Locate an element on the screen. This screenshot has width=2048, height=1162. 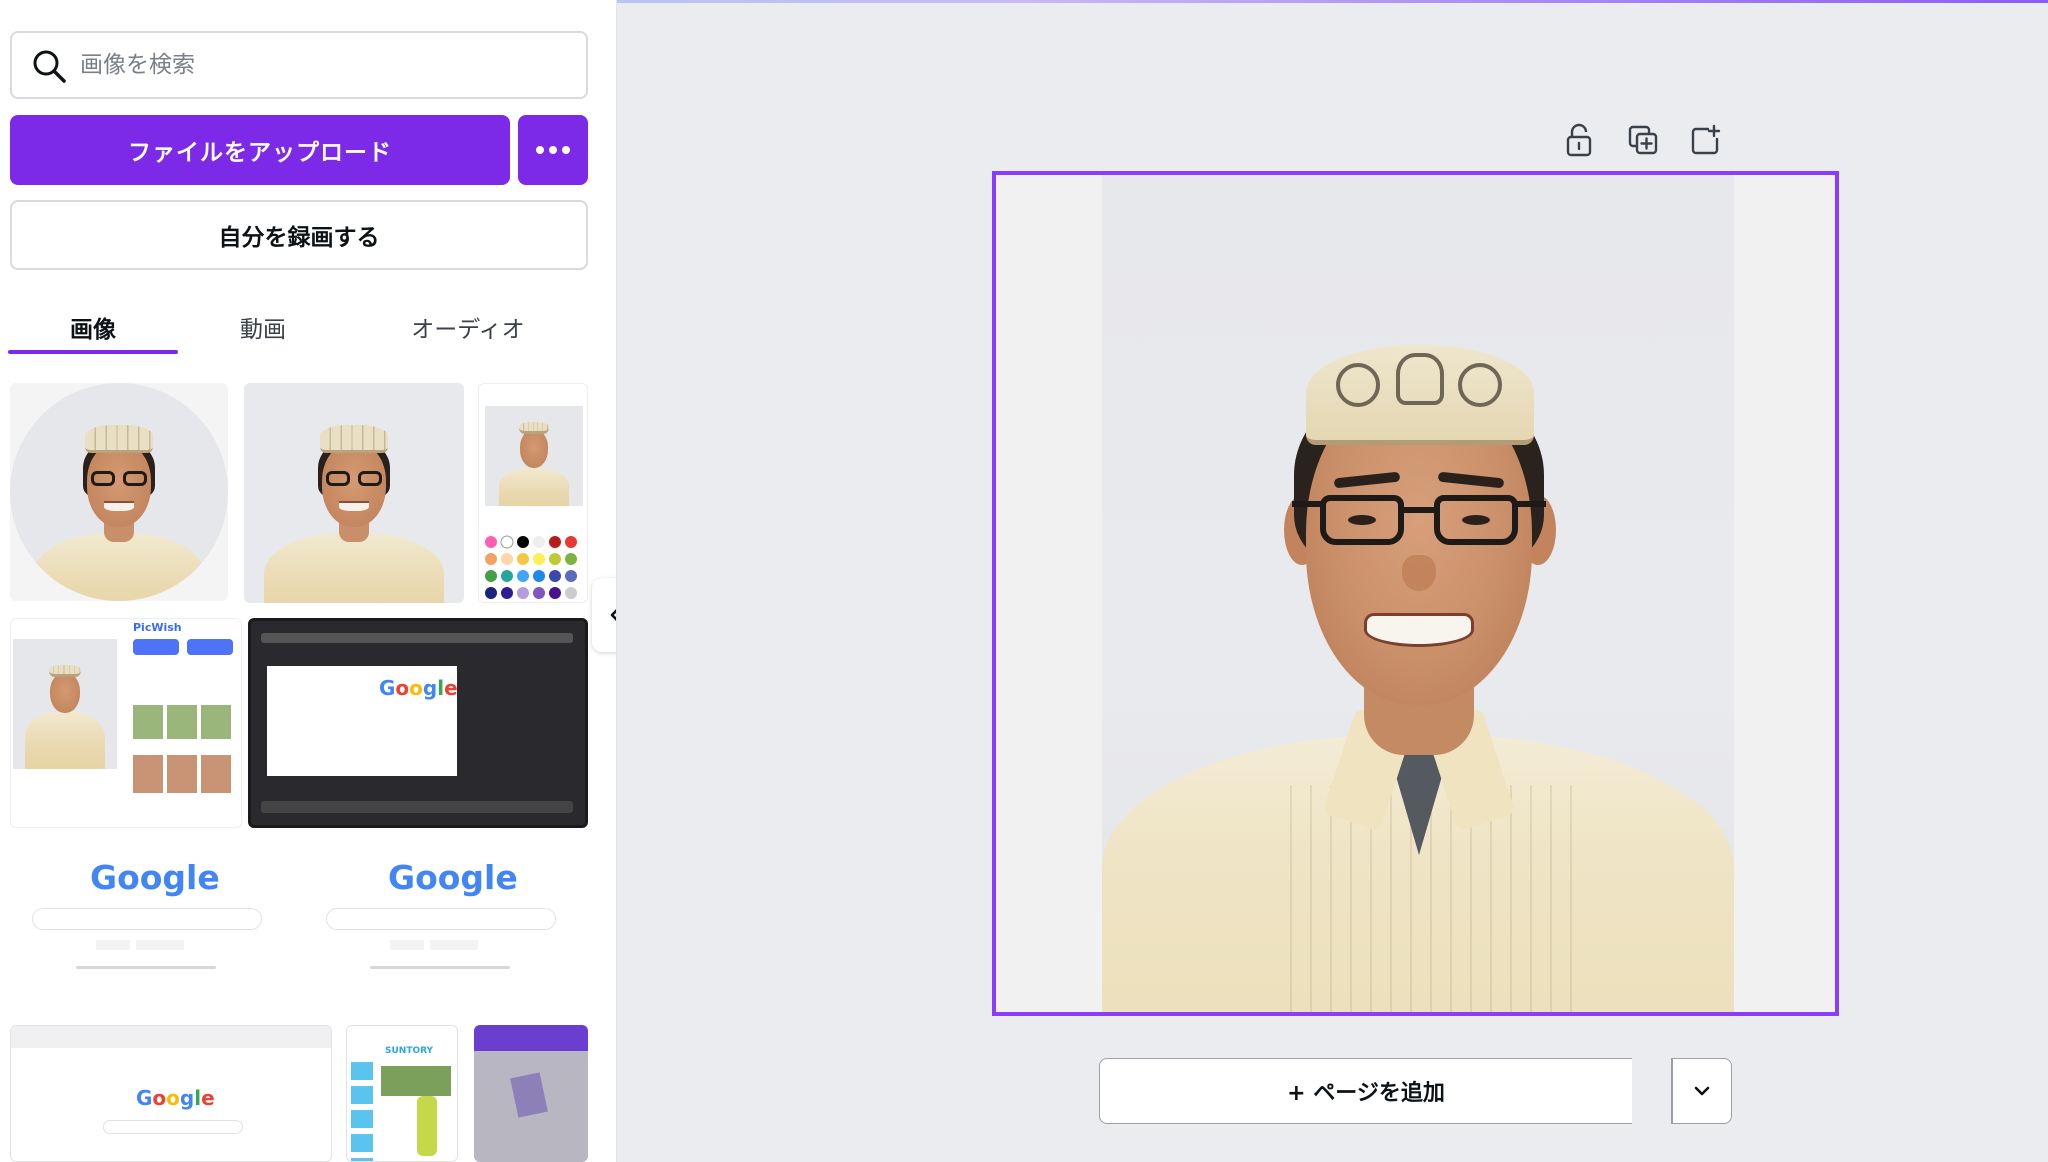
photo-smile is located at coordinates (1419, 630).